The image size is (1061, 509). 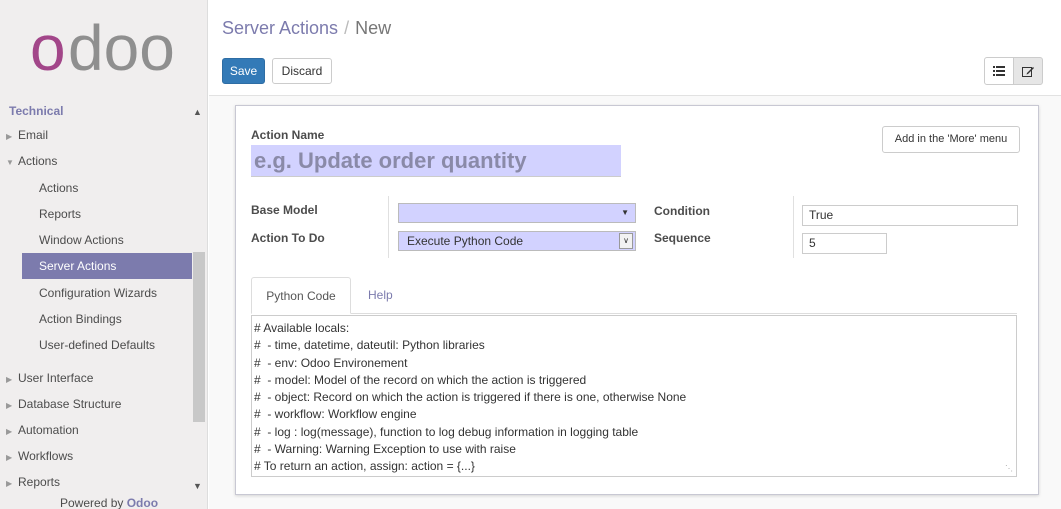 What do you see at coordinates (92, 502) in the screenshot?
I see `powered-by-text: Powered by` at bounding box center [92, 502].